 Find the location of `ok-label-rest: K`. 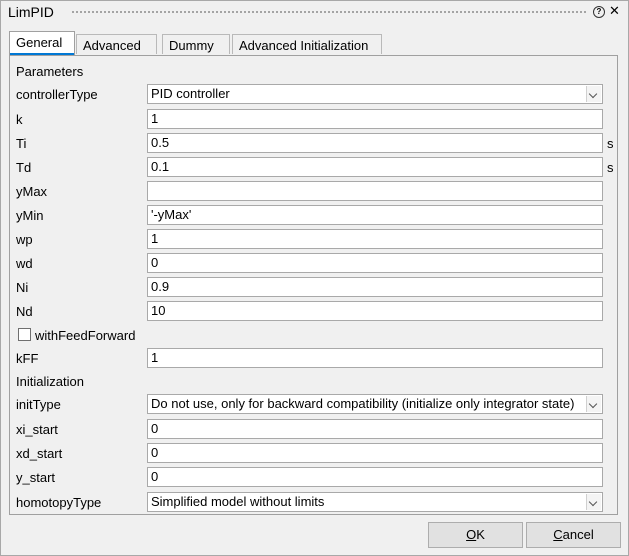

ok-label-rest: K is located at coordinates (480, 534).